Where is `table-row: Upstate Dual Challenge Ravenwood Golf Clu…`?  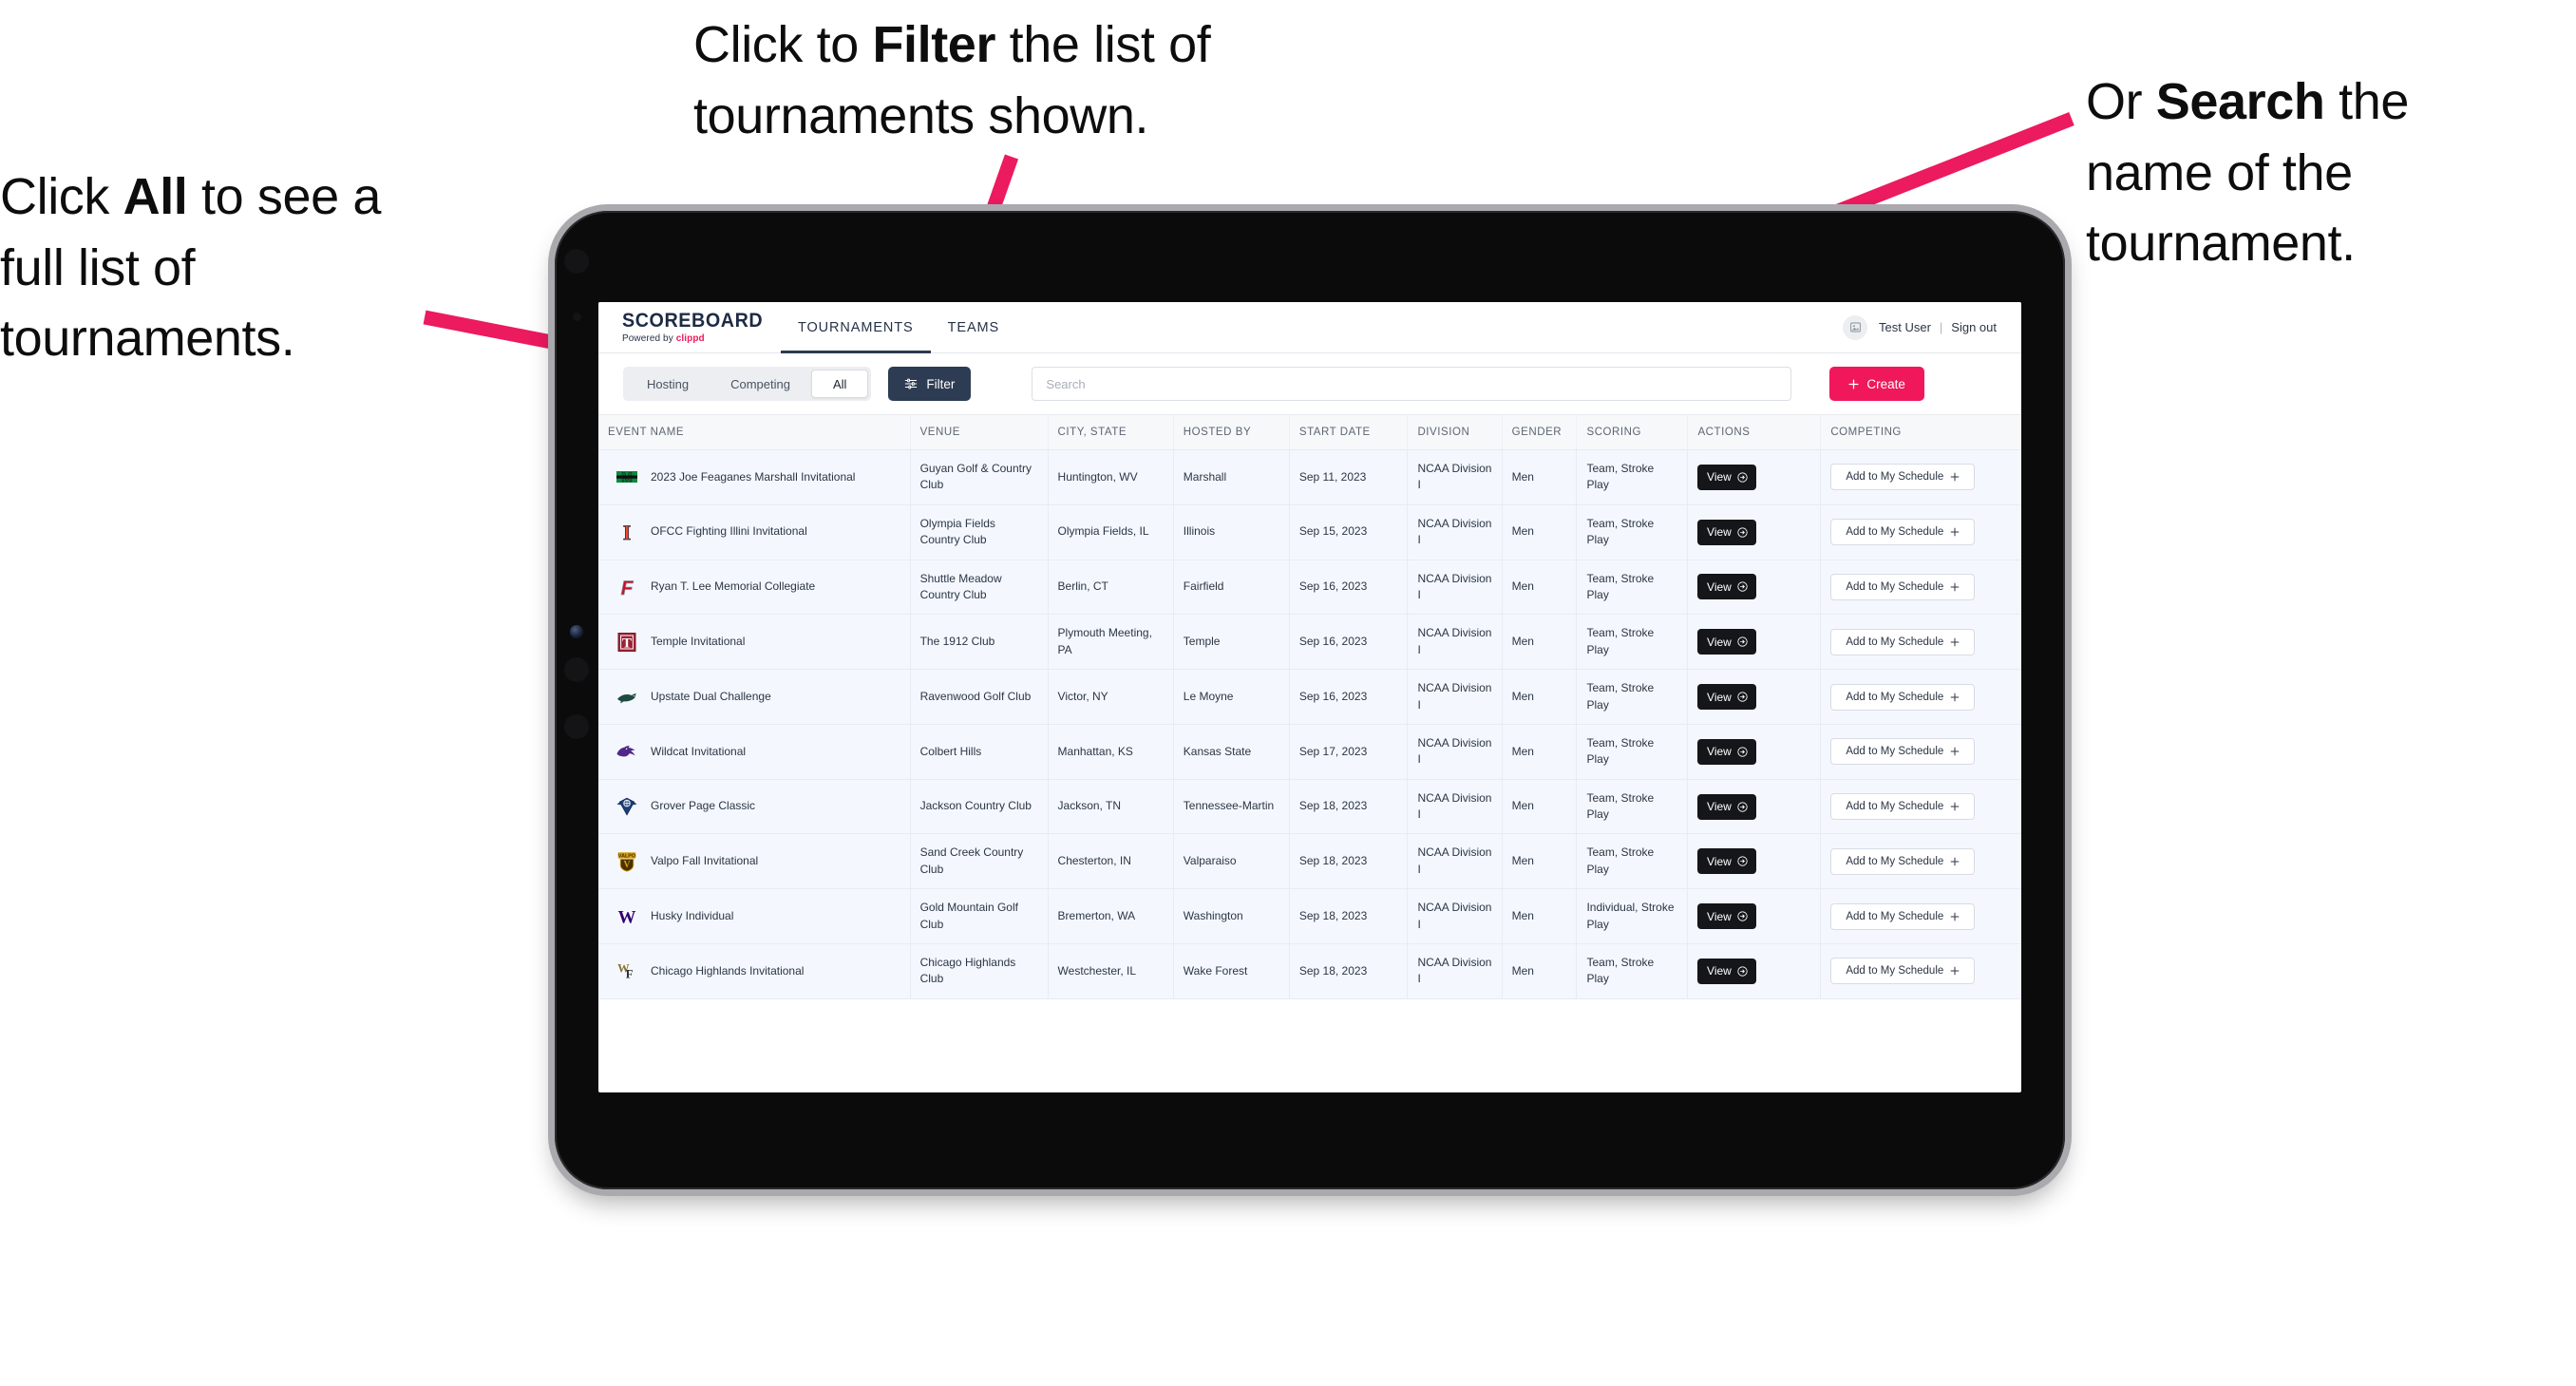
table-row: Upstate Dual Challenge Ravenwood Golf Clu… is located at coordinates (1309, 697).